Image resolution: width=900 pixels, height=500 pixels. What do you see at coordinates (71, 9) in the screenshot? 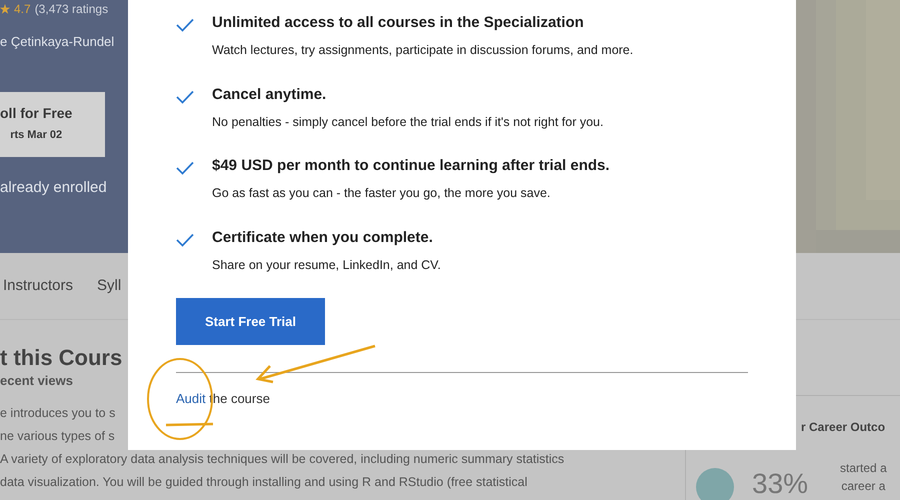
I see `ratings-count: (3,473 ratings` at bounding box center [71, 9].